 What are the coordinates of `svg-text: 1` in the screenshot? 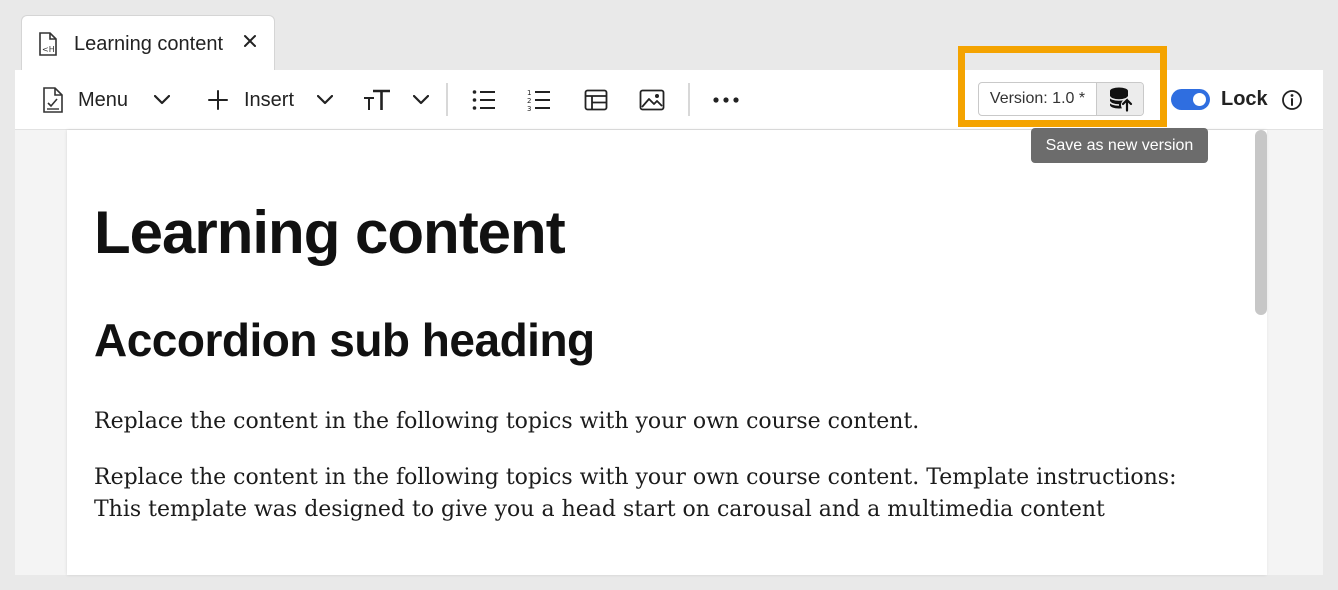 It's located at (529, 93).